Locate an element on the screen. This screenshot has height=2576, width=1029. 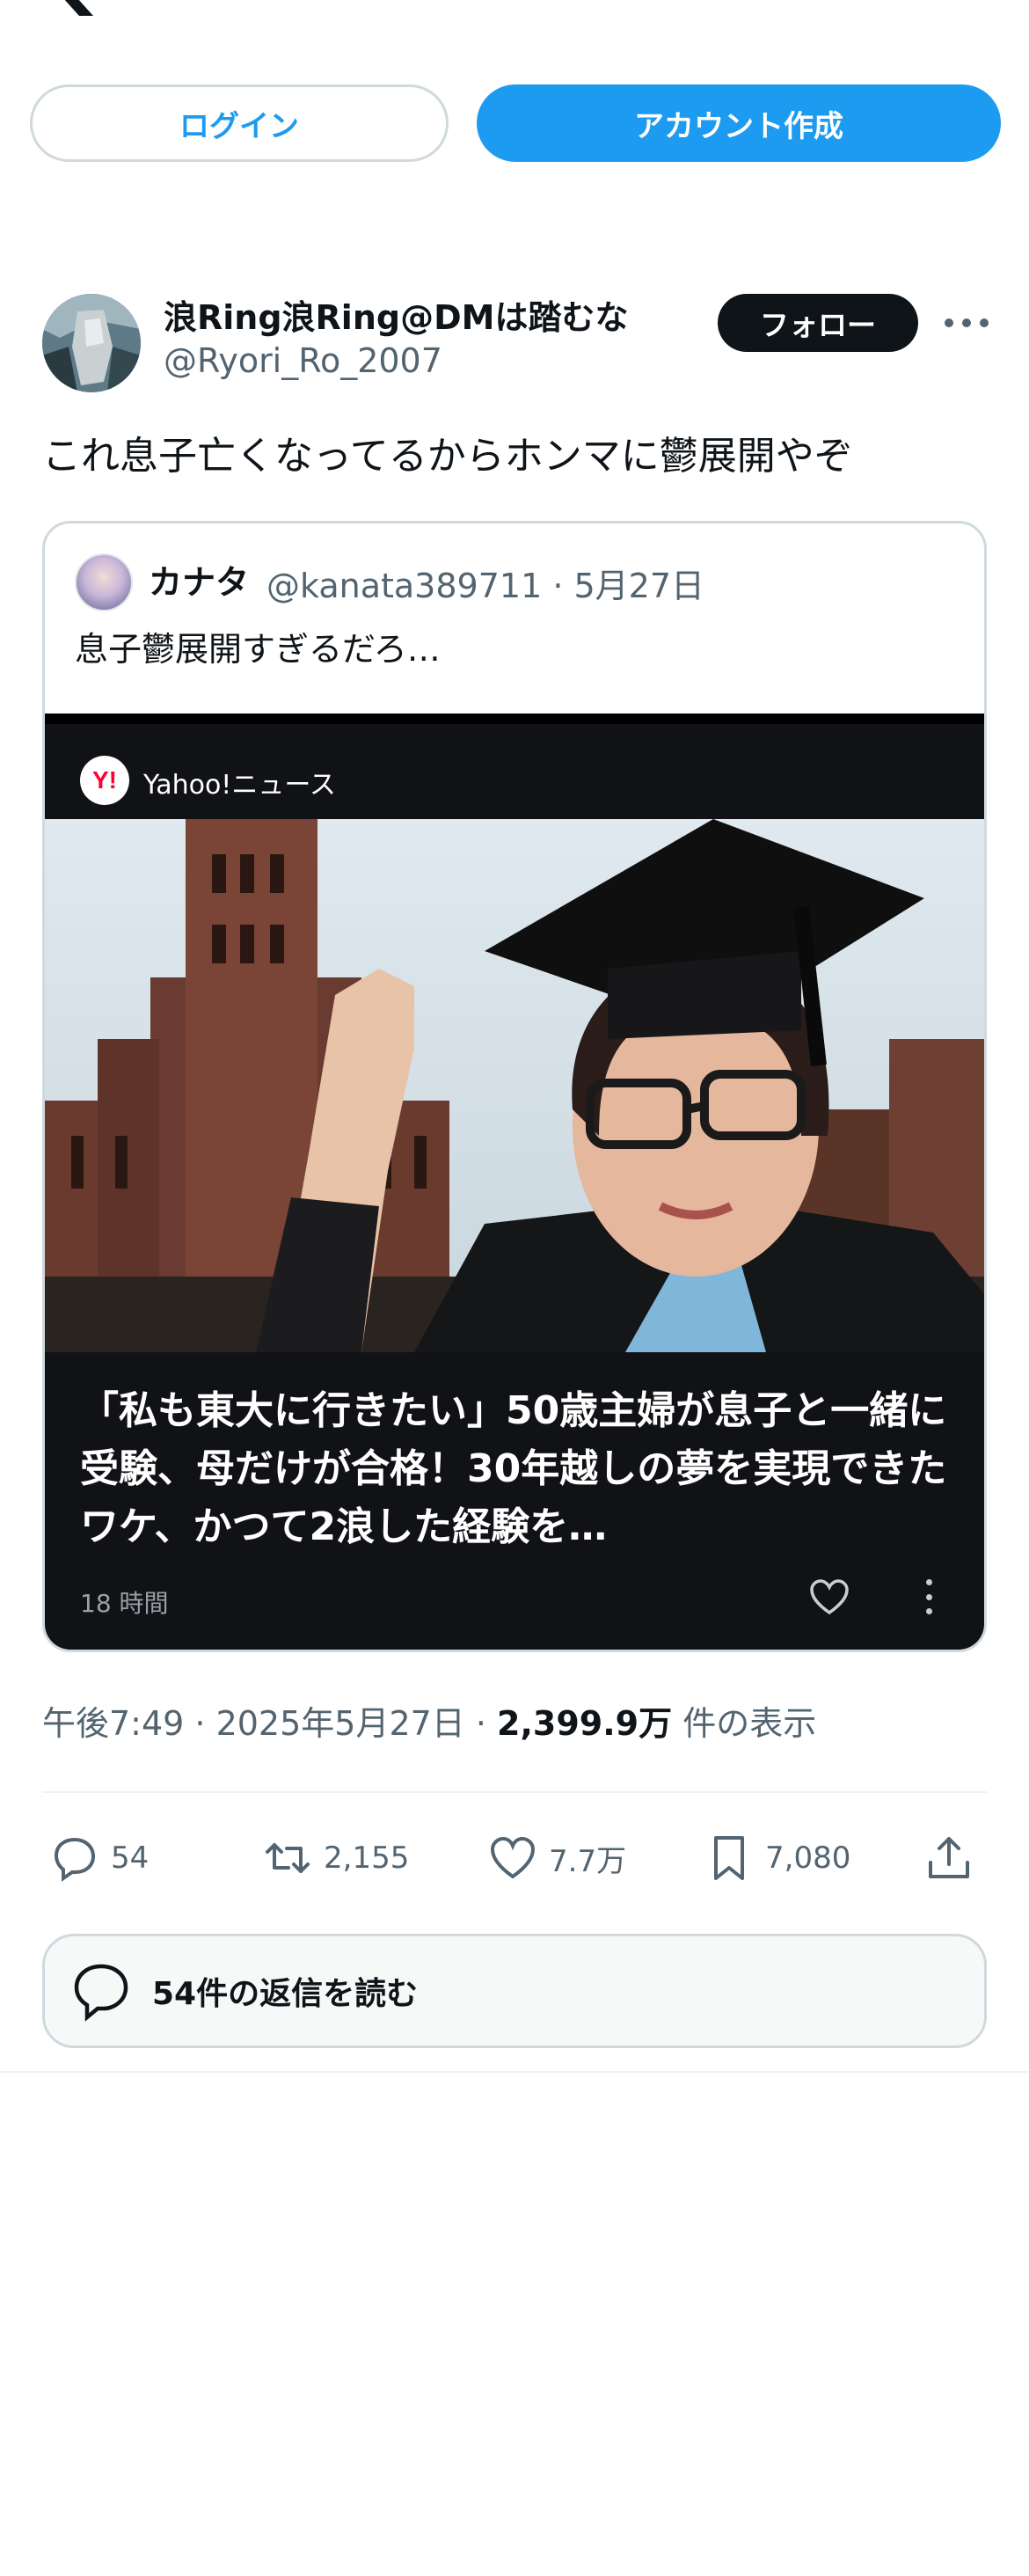
auth-buttons: ログイン アカウント作成 is located at coordinates (515, 124).